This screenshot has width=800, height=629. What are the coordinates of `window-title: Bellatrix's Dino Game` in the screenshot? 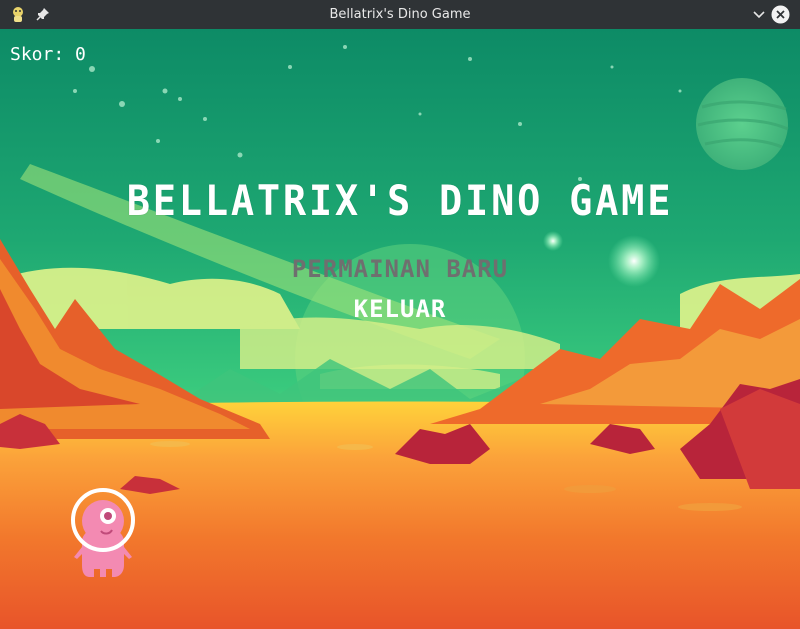 It's located at (400, 14).